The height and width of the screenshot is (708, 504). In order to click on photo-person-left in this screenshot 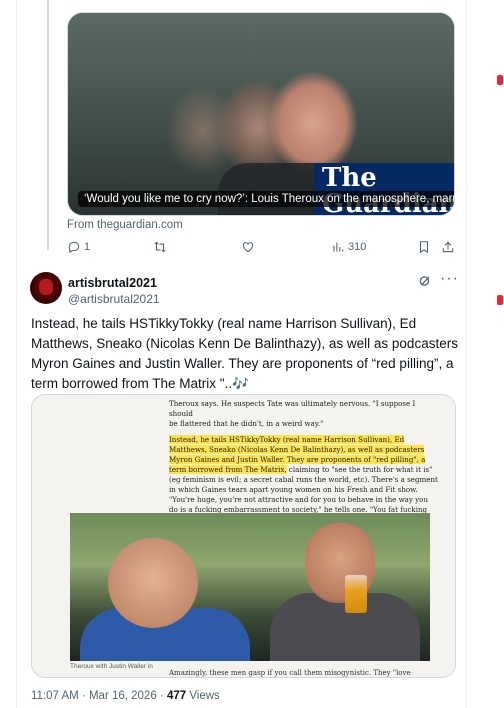, I will do `click(153, 583)`.